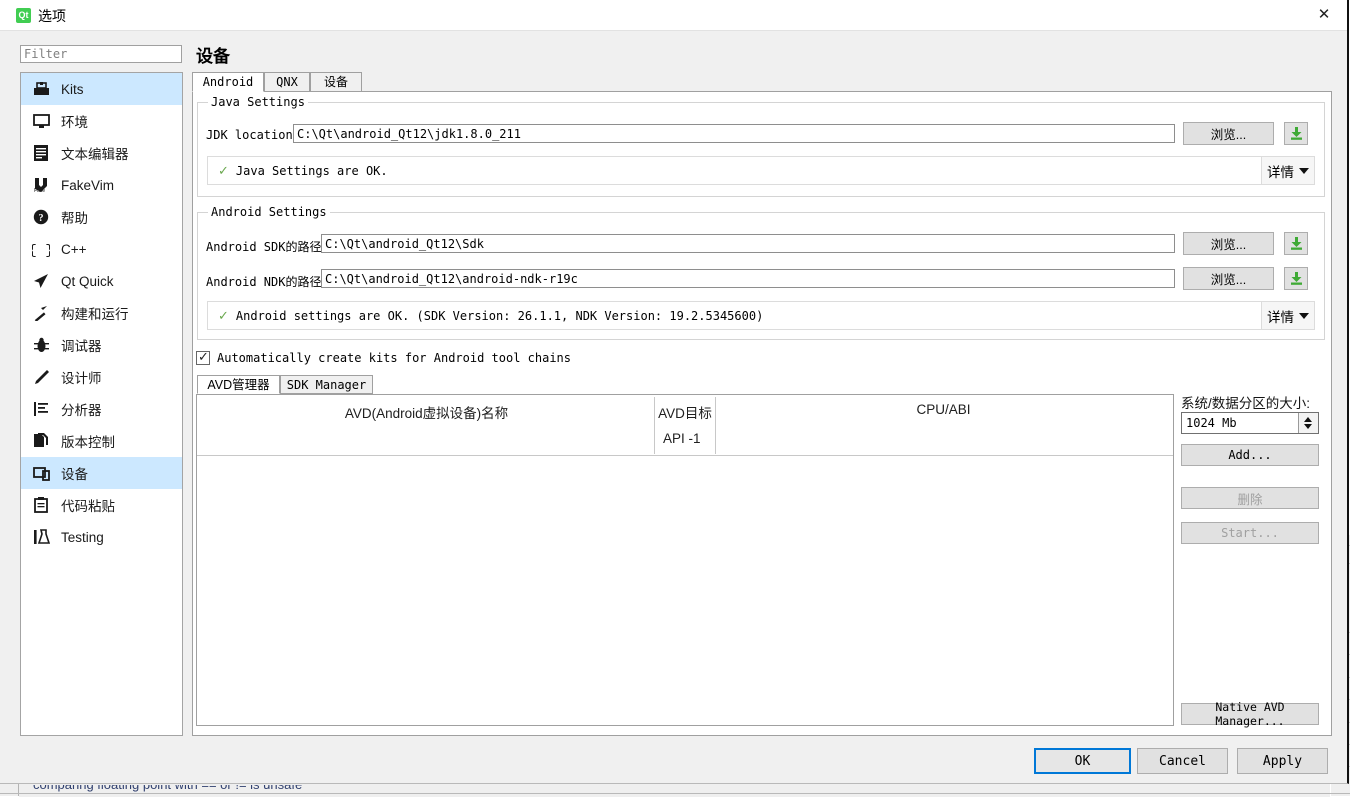  I want to click on ok-button: OK, so click(1082, 761).